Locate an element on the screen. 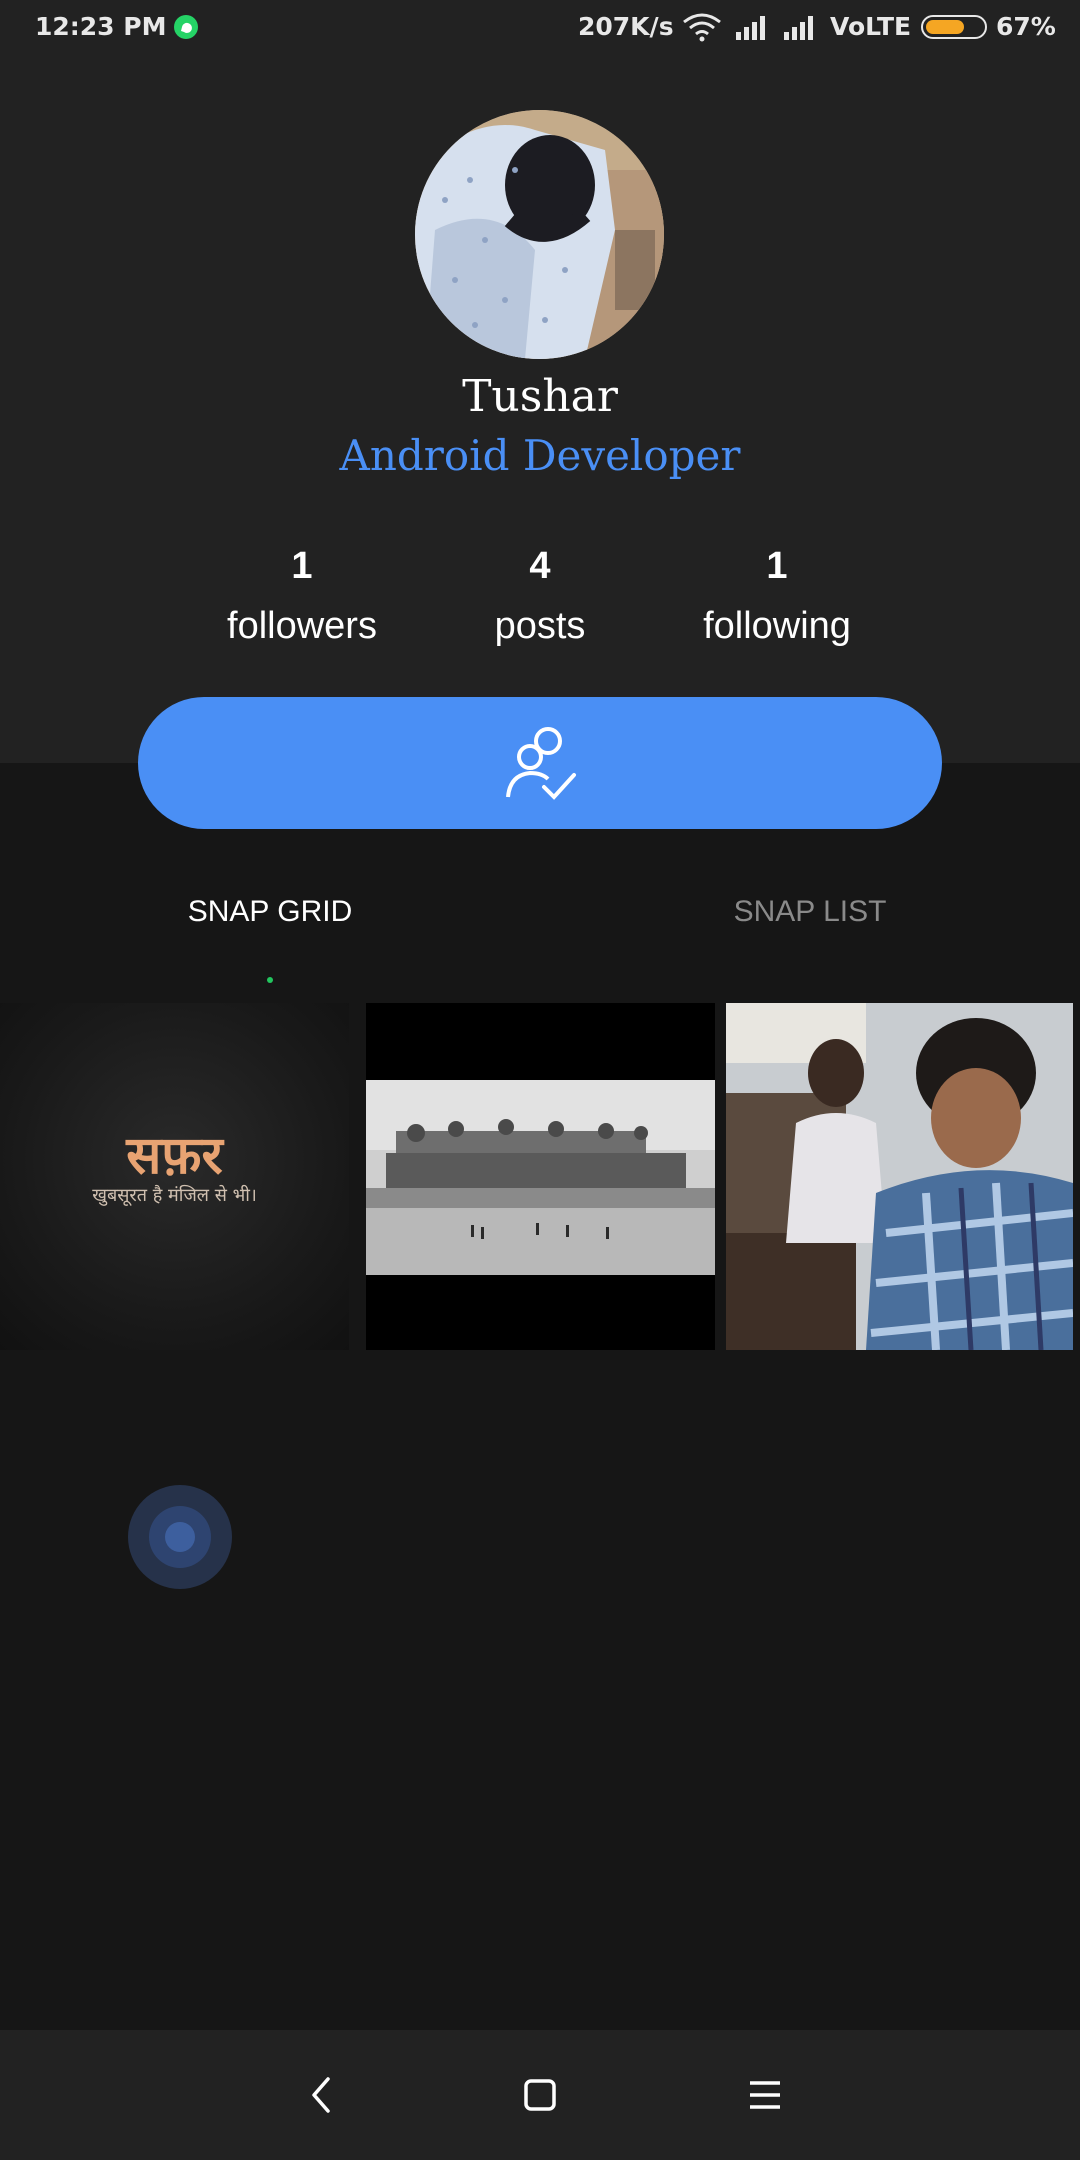 The width and height of the screenshot is (1080, 2160). fort-image is located at coordinates (540, 1176).